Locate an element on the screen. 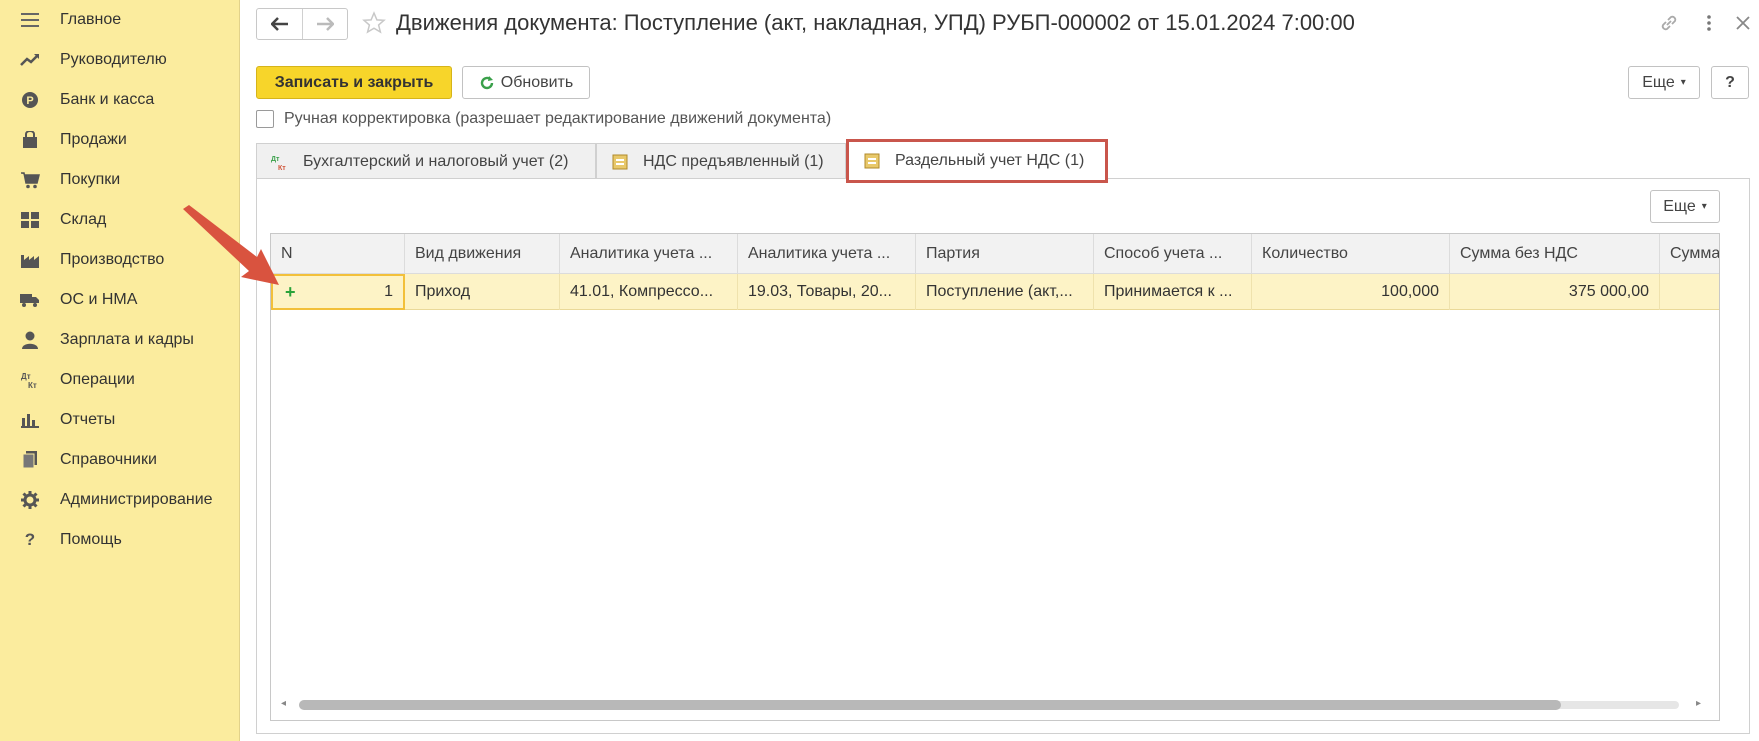 The image size is (1759, 741). tab-accounting: Дт Кт Бухгалтерский и налоговый учет (2) is located at coordinates (426, 161).